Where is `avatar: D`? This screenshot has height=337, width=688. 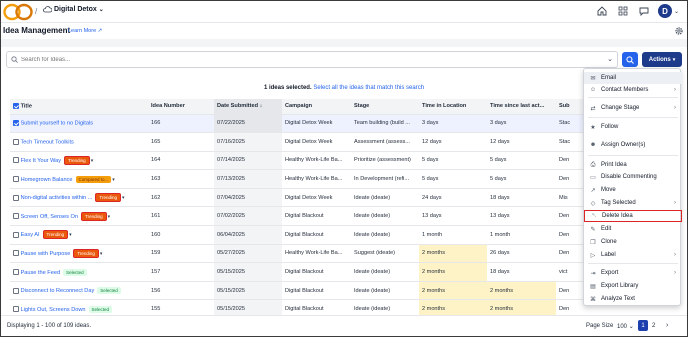 avatar: D is located at coordinates (664, 11).